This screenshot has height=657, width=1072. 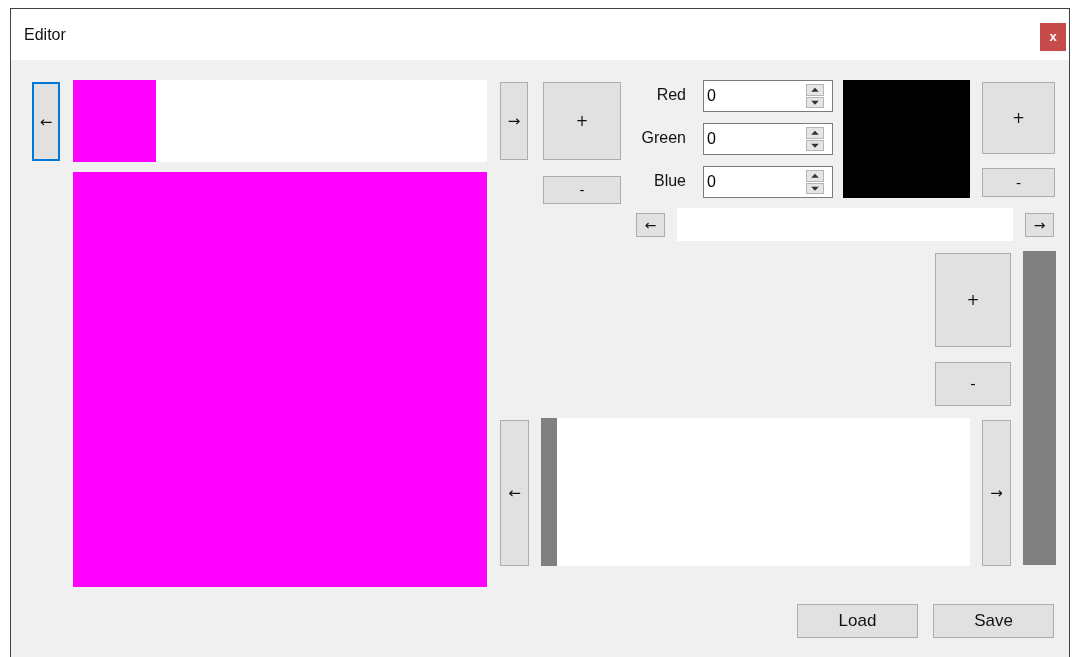 I want to click on save-button: Save, so click(x=993, y=621).